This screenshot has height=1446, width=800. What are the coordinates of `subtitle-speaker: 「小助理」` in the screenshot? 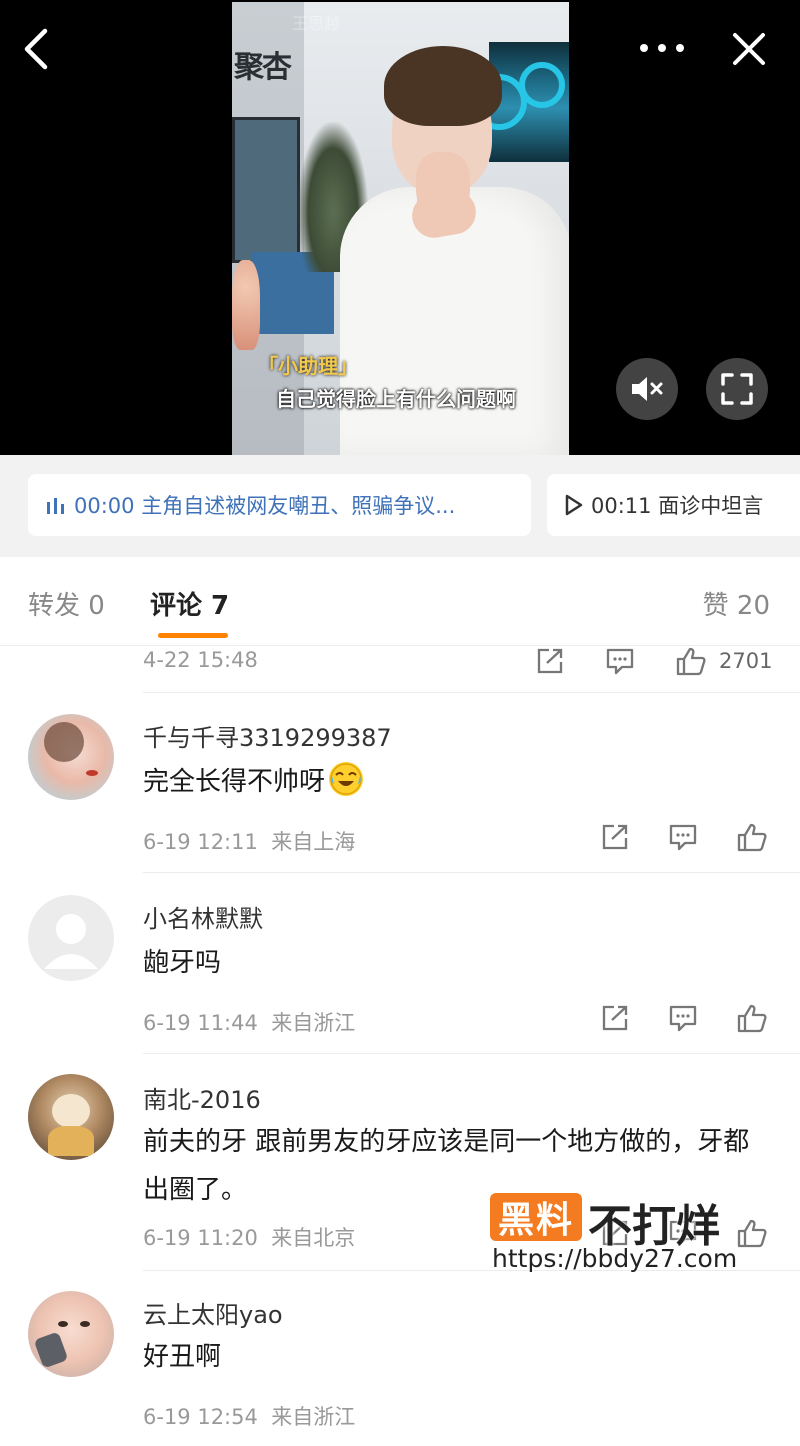 It's located at (308, 366).